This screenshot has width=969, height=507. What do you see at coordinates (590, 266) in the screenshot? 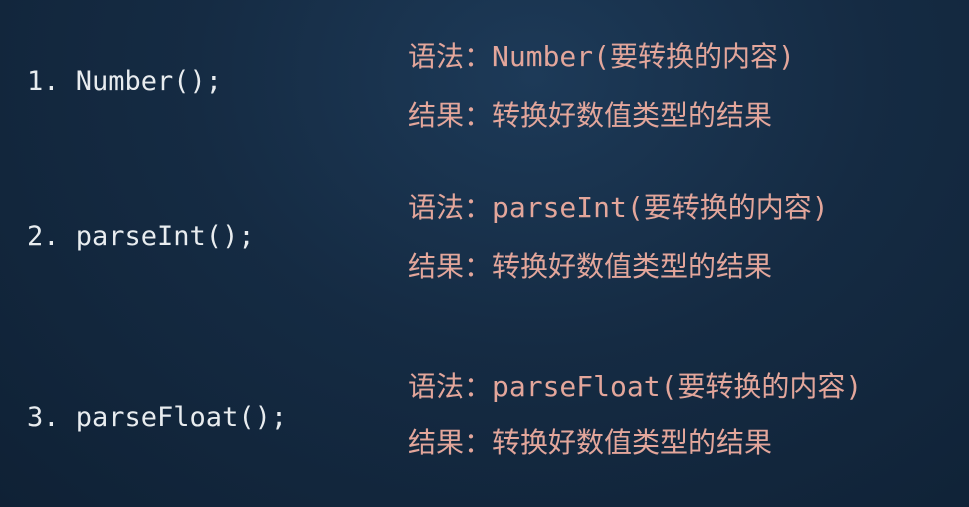
I see `result-parseint: 结果：转换好数值类型的结果` at bounding box center [590, 266].